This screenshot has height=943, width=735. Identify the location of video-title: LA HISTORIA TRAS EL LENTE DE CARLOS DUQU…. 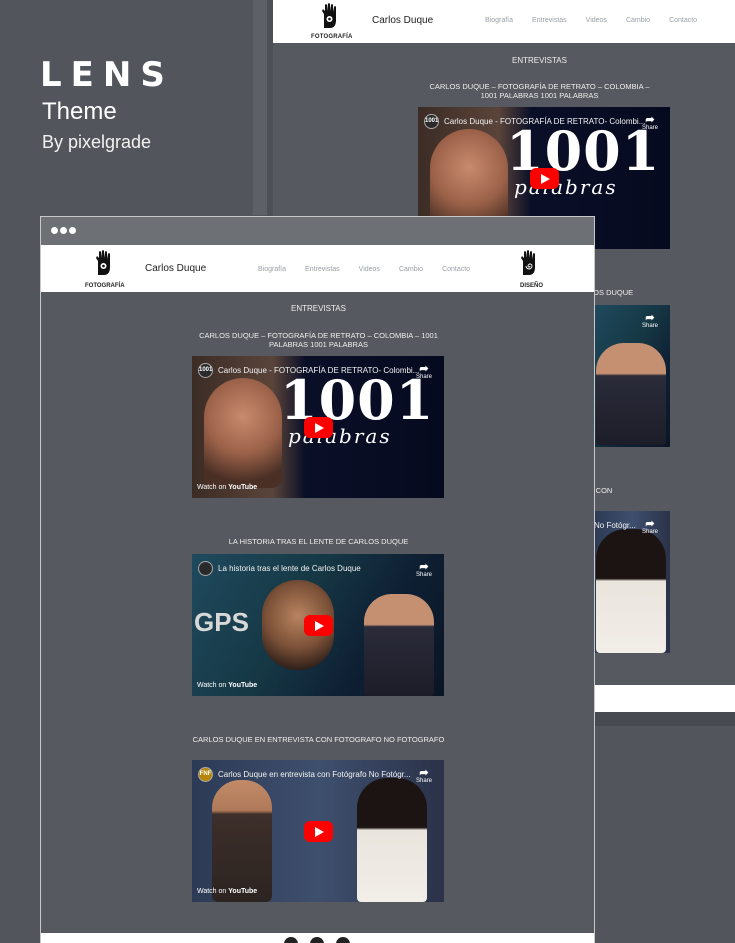
(318, 541).